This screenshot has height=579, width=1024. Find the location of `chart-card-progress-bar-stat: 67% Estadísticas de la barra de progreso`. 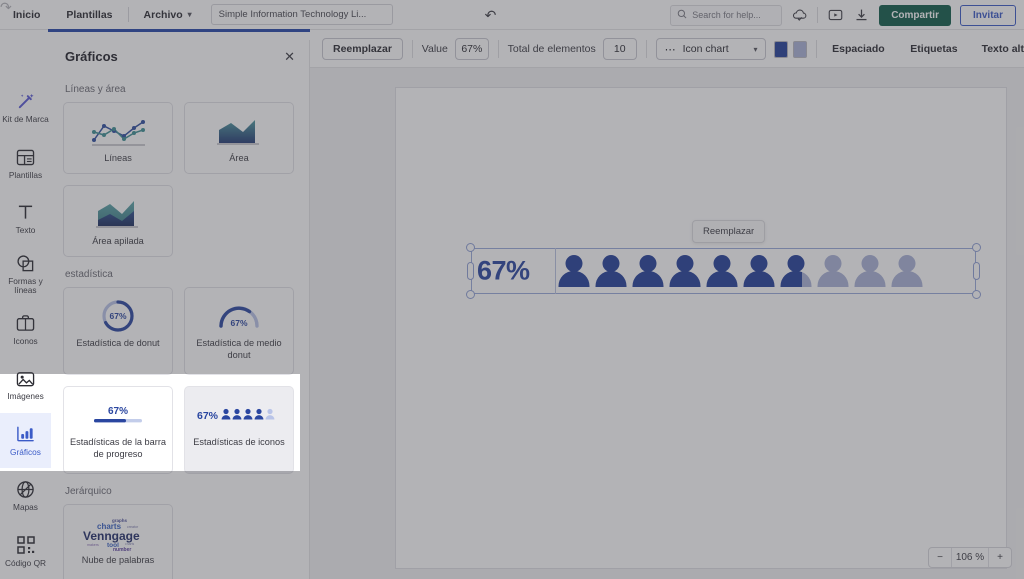

chart-card-progress-bar-stat: 67% Estadísticas de la barra de progreso is located at coordinates (118, 430).